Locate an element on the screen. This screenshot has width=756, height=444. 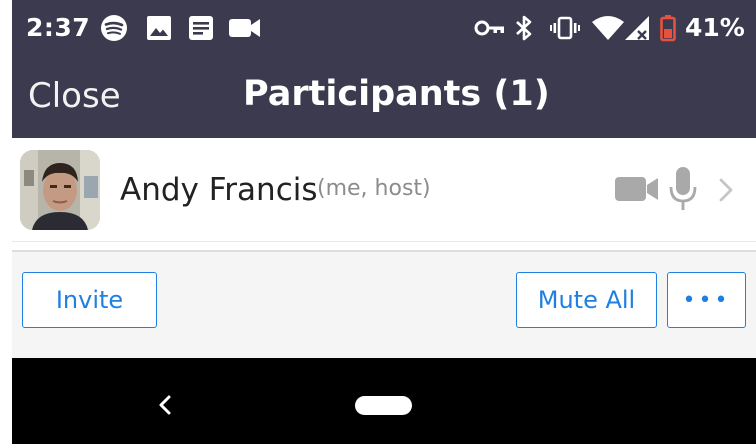
status-bar: 2:37 41% is located at coordinates (384, 28).